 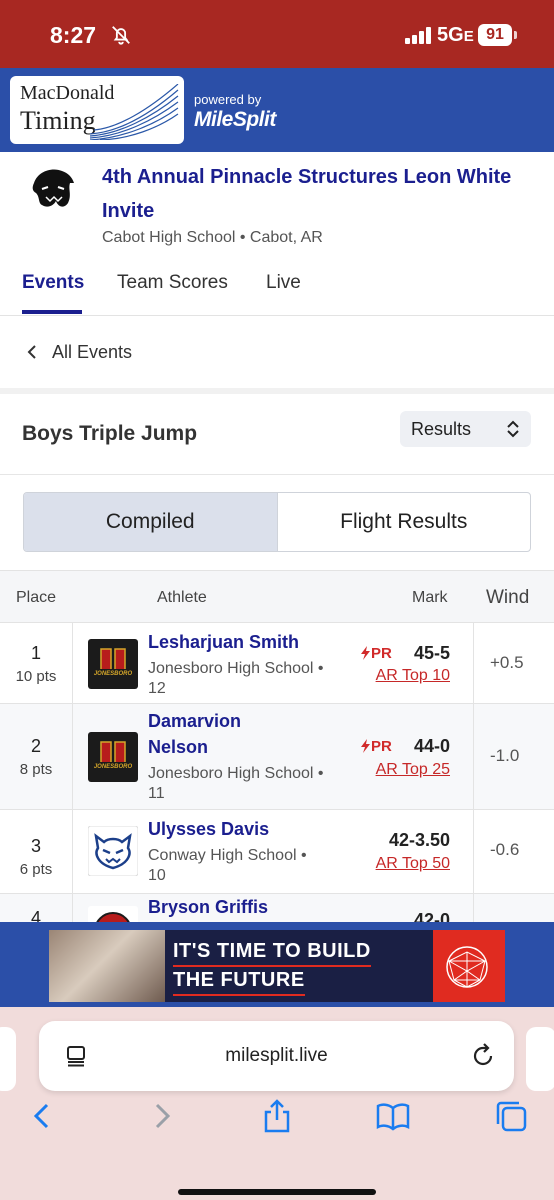 What do you see at coordinates (283, 283) in the screenshot?
I see `tab-live: Live` at bounding box center [283, 283].